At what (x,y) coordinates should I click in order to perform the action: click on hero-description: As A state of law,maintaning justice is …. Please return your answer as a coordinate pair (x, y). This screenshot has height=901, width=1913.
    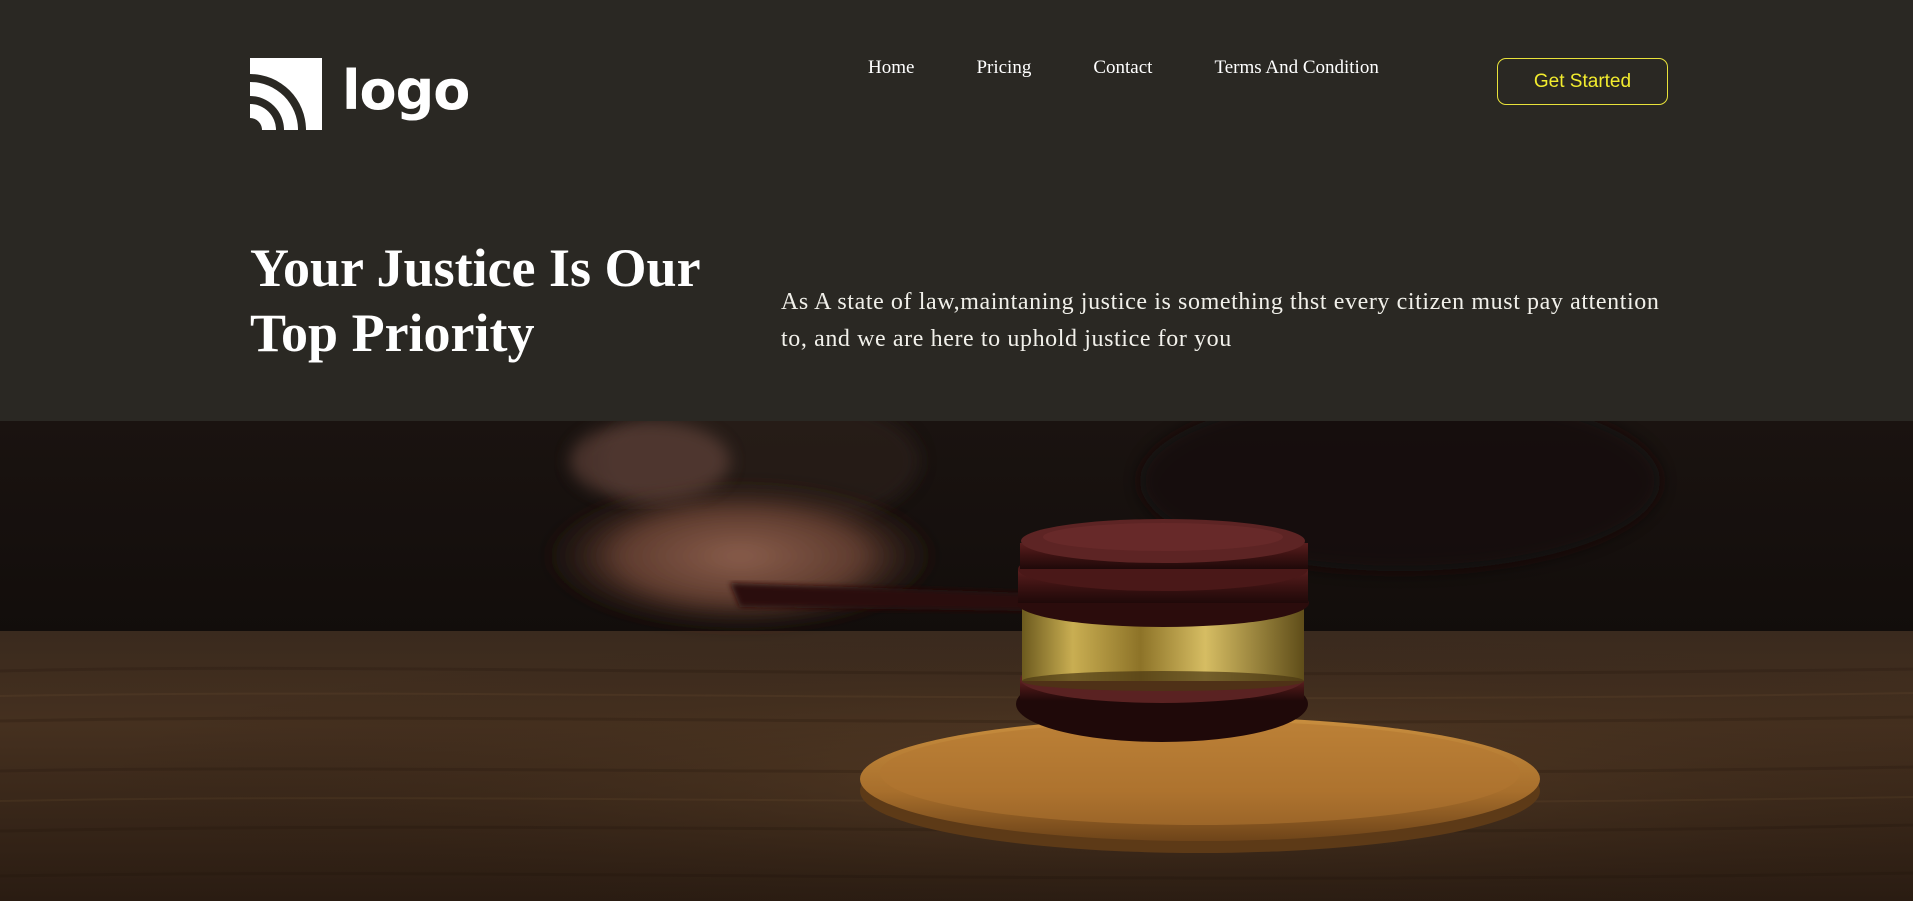
    Looking at the image, I should click on (1220, 320).